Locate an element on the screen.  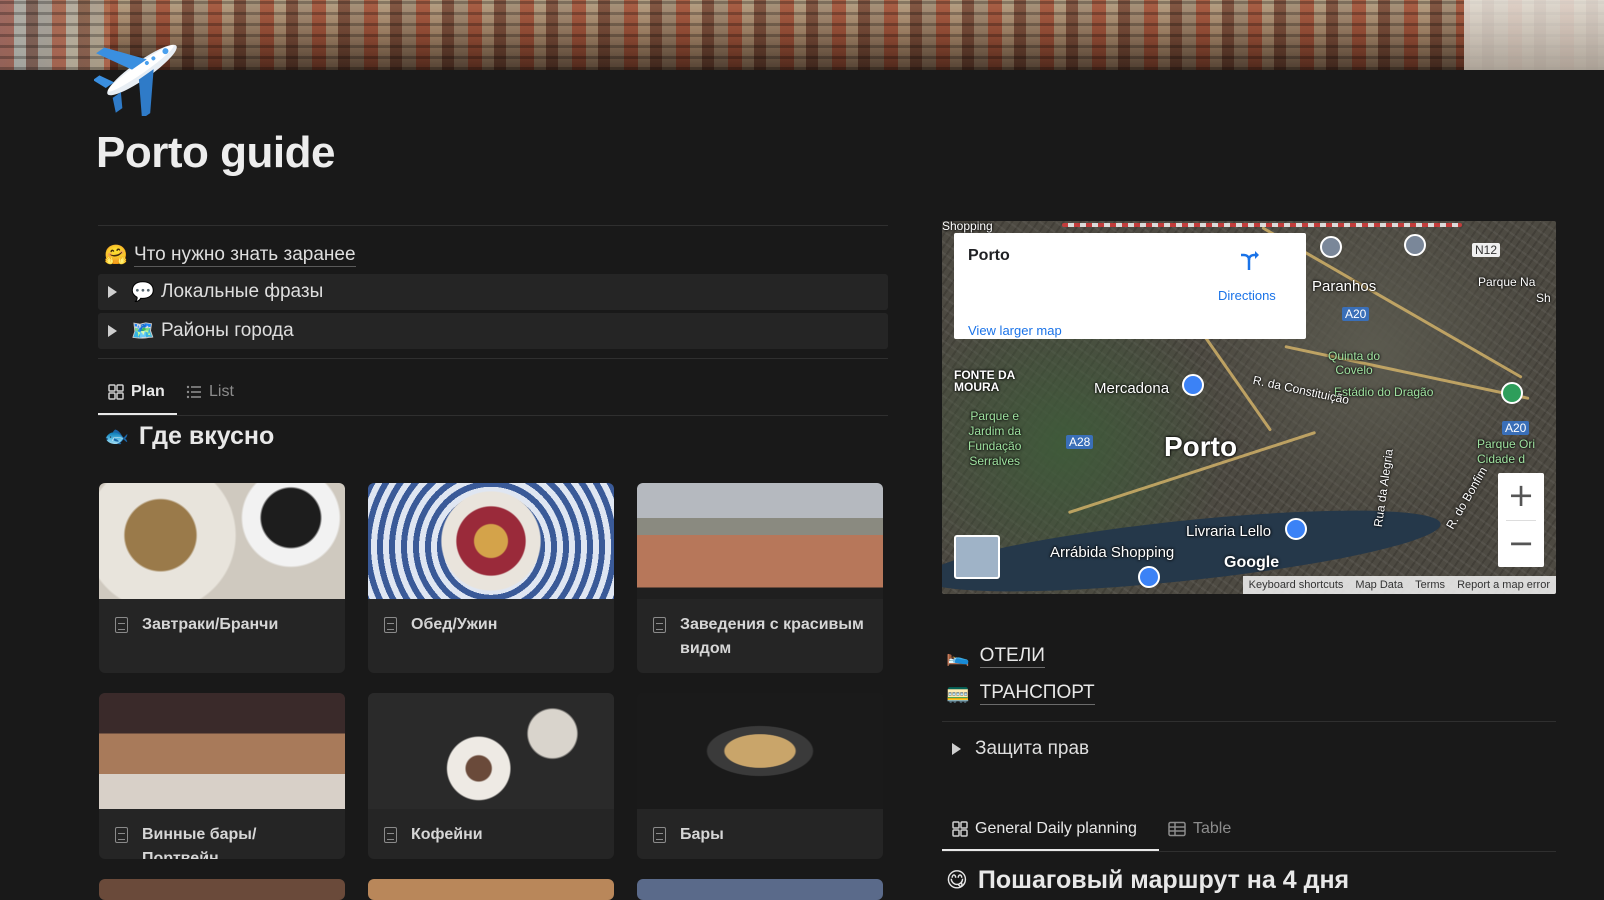
airplane-icon is located at coordinates (142, 70).